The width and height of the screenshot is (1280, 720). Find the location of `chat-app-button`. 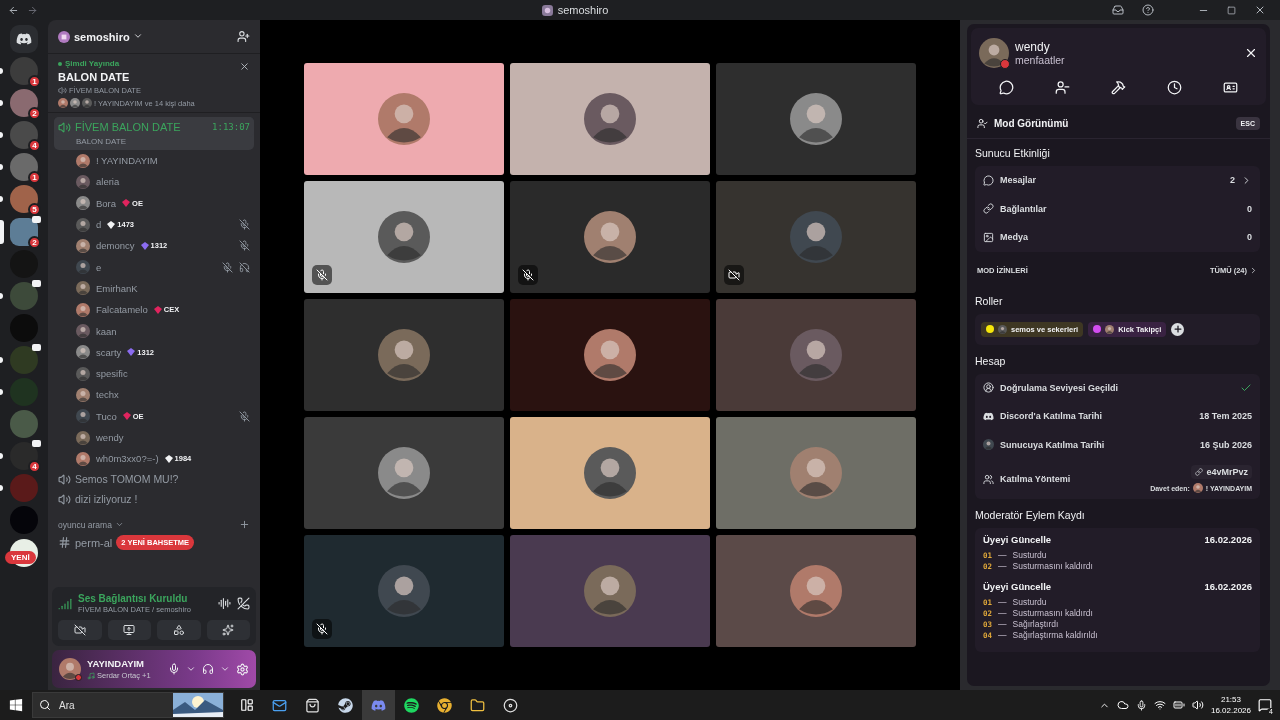

chat-app-button is located at coordinates (378, 705).